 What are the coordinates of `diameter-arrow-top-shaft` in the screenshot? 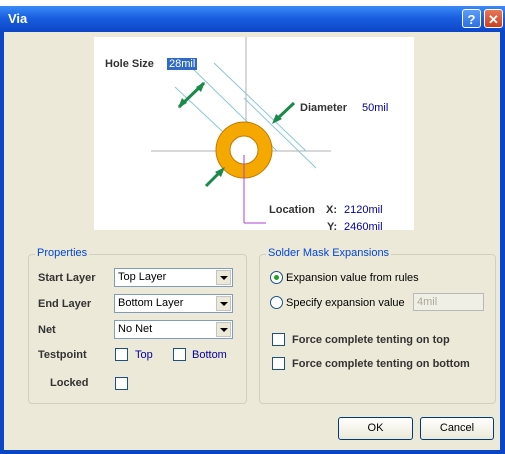 It's located at (285, 111).